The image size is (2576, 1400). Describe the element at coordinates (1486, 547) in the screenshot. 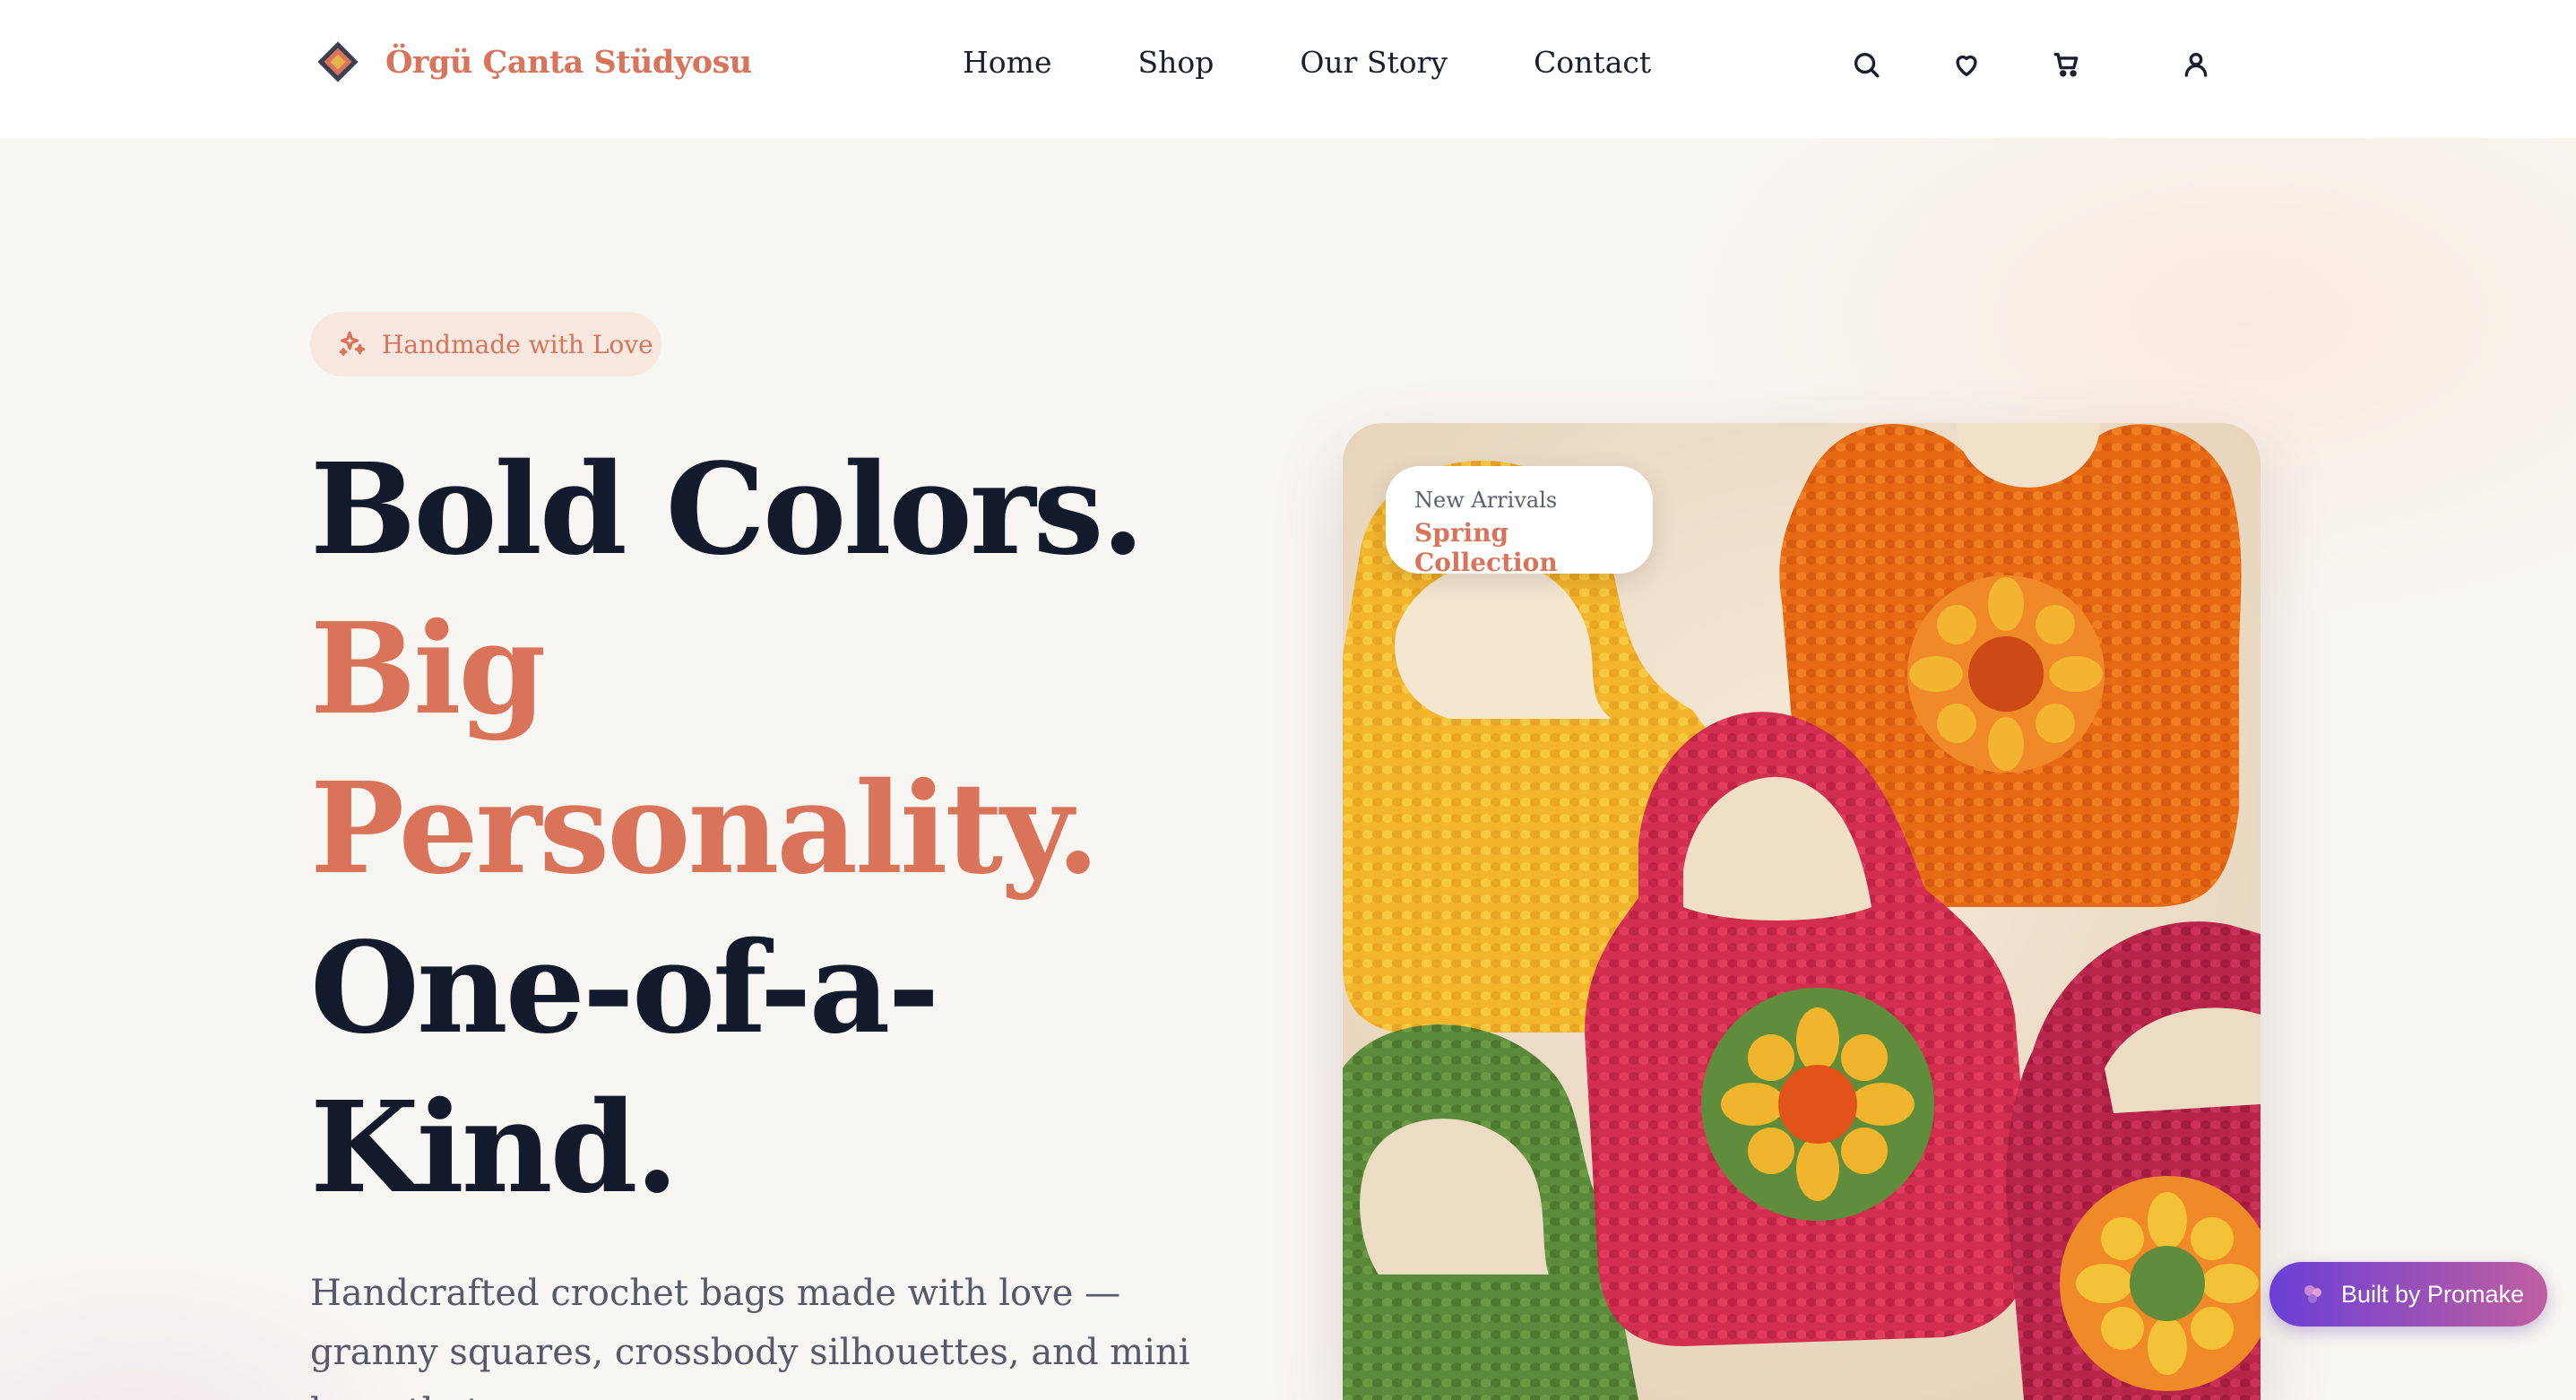

I see `tag-title: Spring Collection` at that location.